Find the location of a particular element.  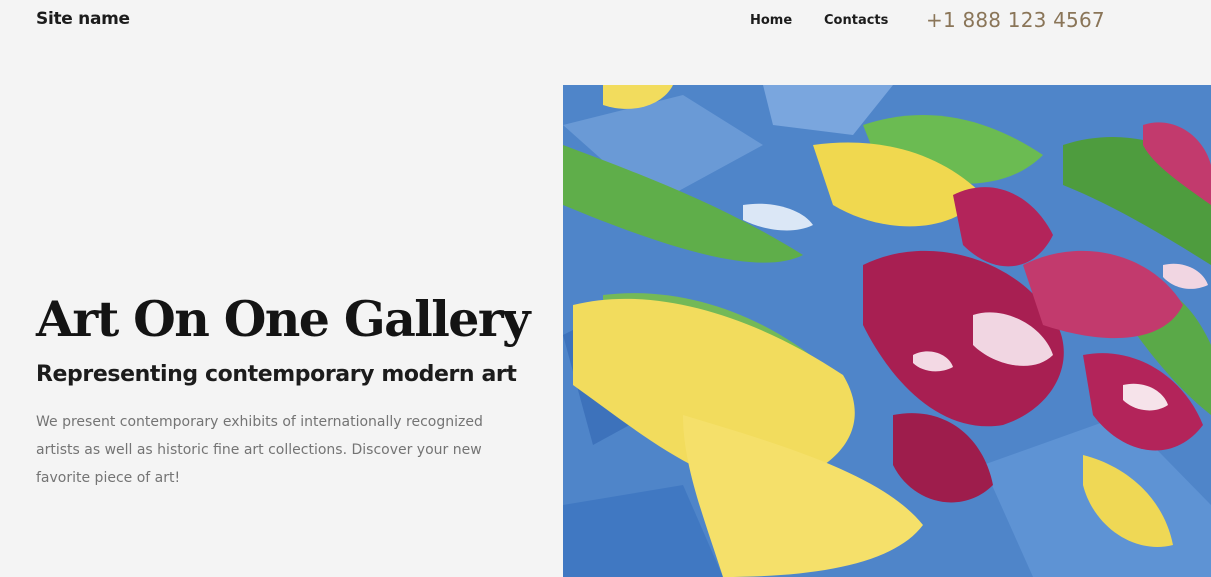

site-header: Site name Home Contacts +1 888 123 4567 is located at coordinates (605, 22).